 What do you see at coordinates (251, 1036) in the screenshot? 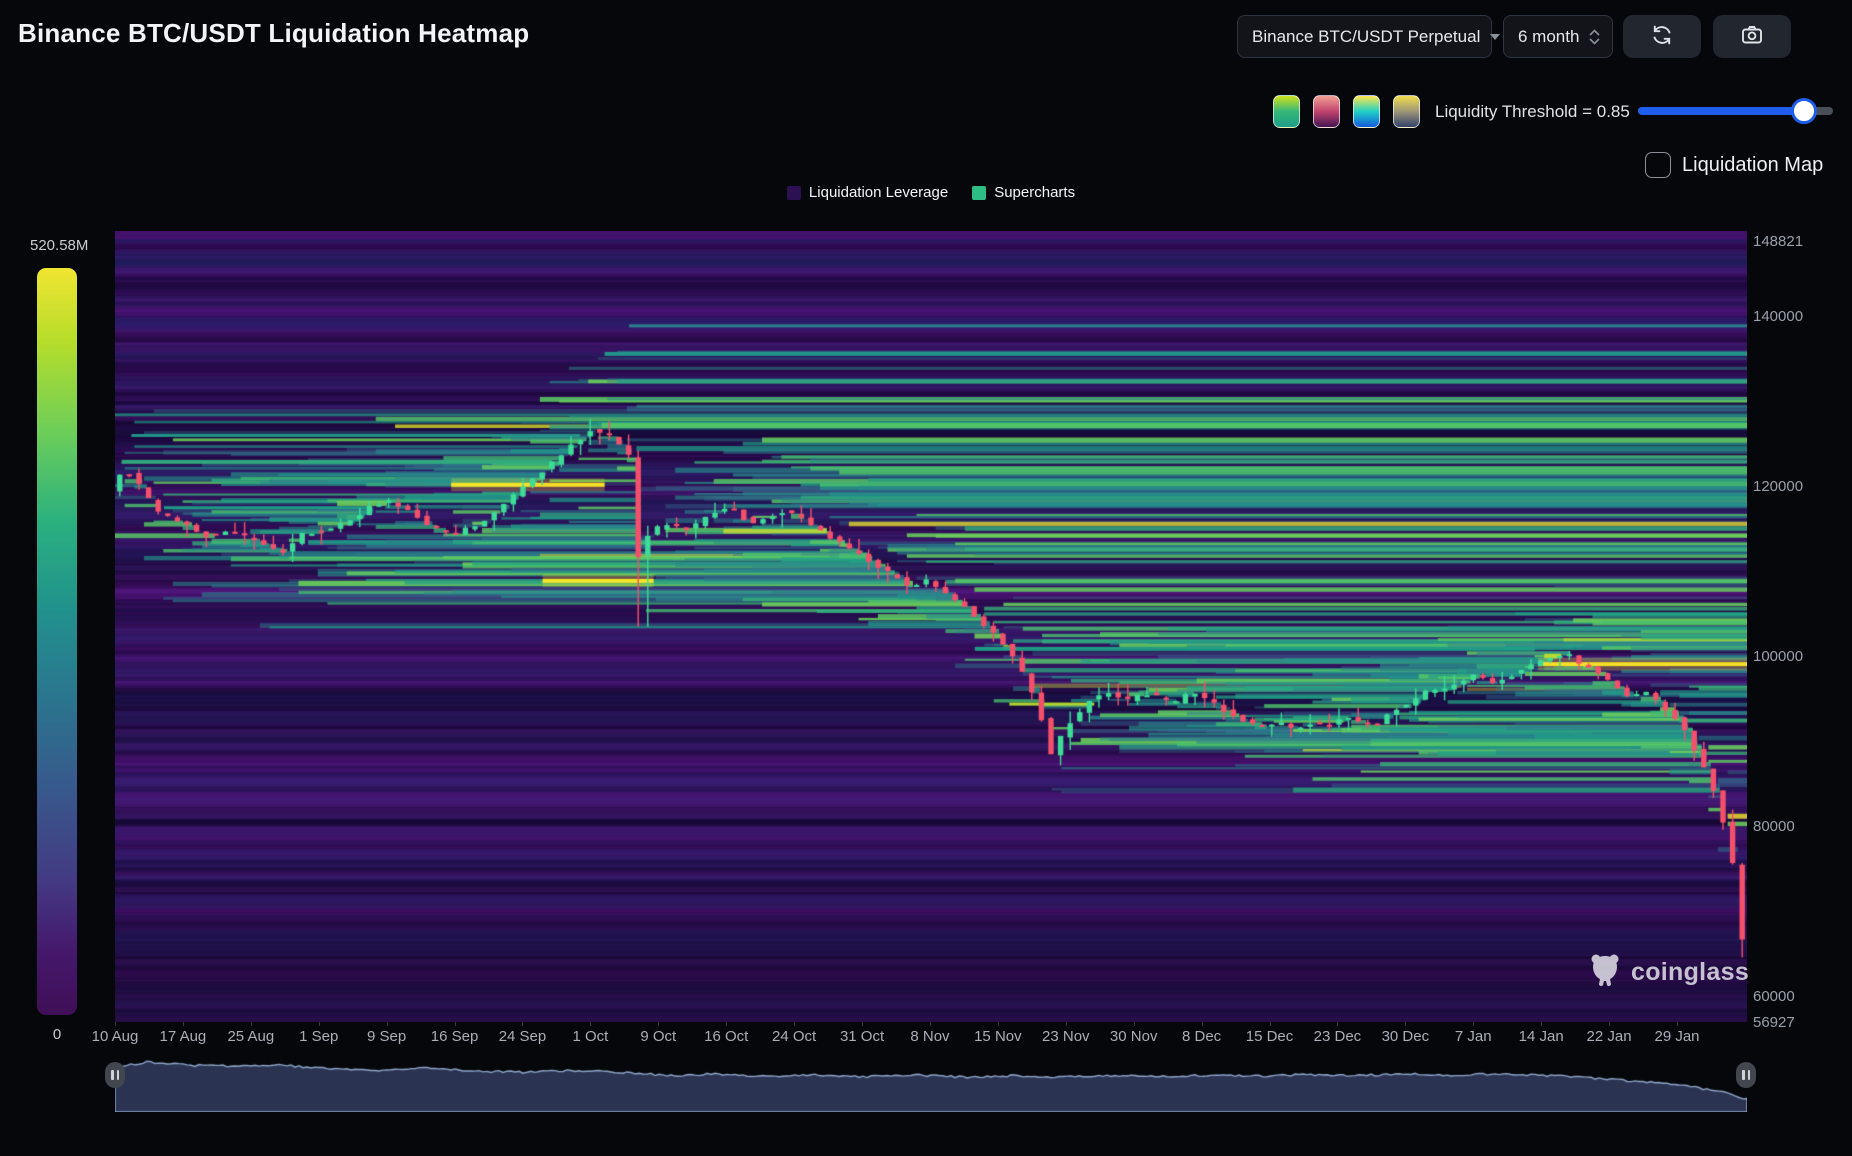
I see `x-axis-label: 25 Aug` at bounding box center [251, 1036].